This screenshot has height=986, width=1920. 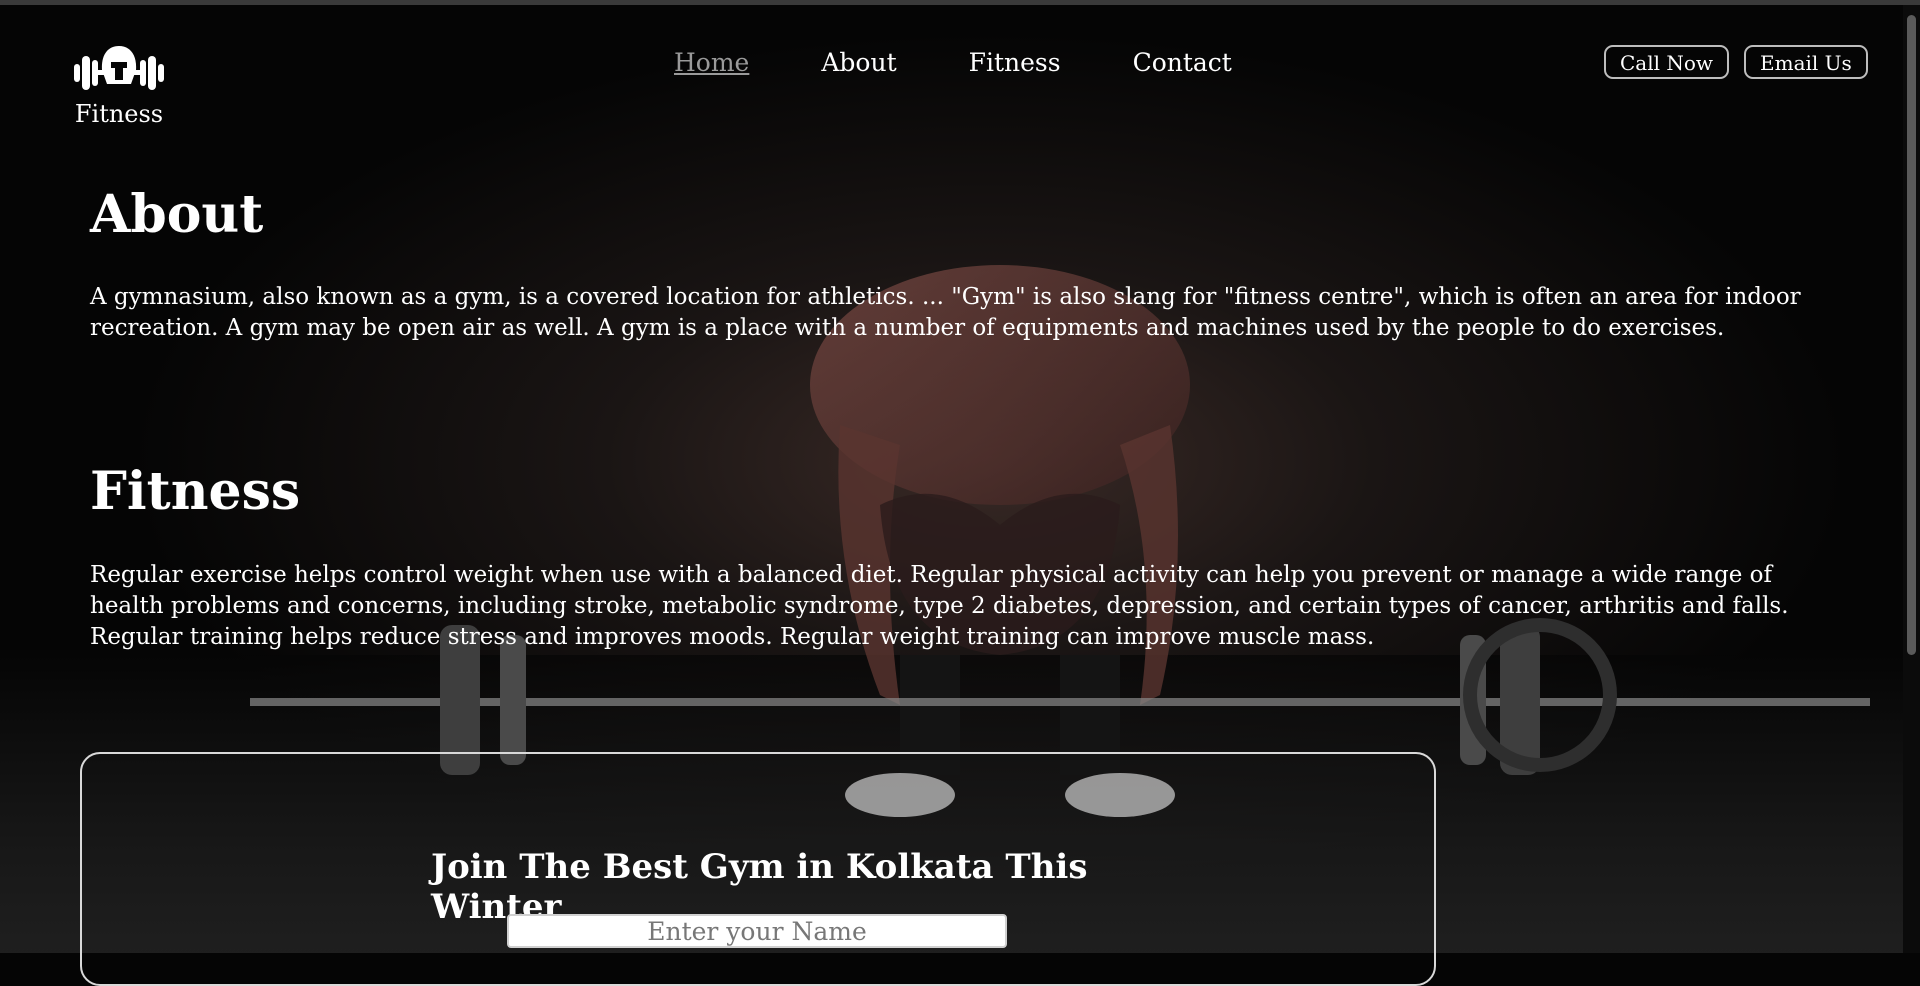 I want to click on gym-helmet-dumbbell-icon, so click(x=119, y=68).